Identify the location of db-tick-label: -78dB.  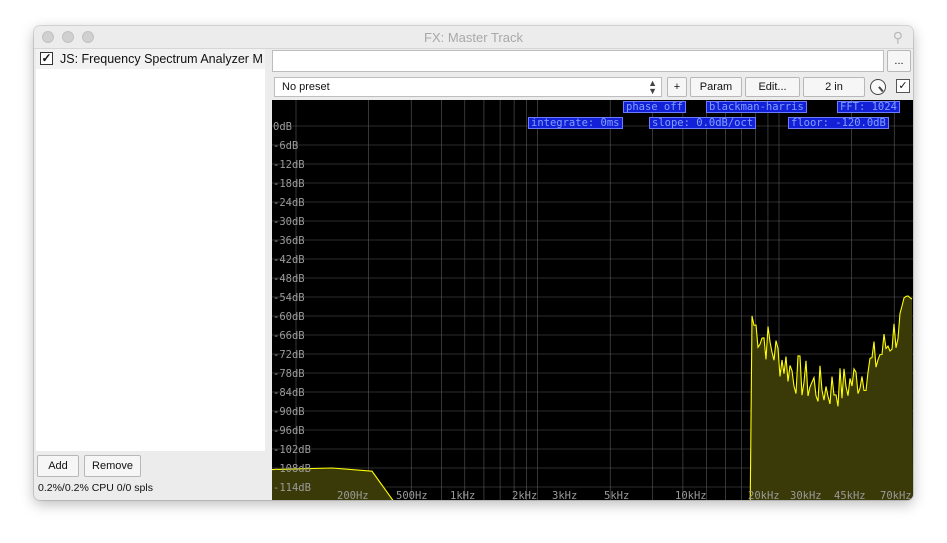
(289, 374).